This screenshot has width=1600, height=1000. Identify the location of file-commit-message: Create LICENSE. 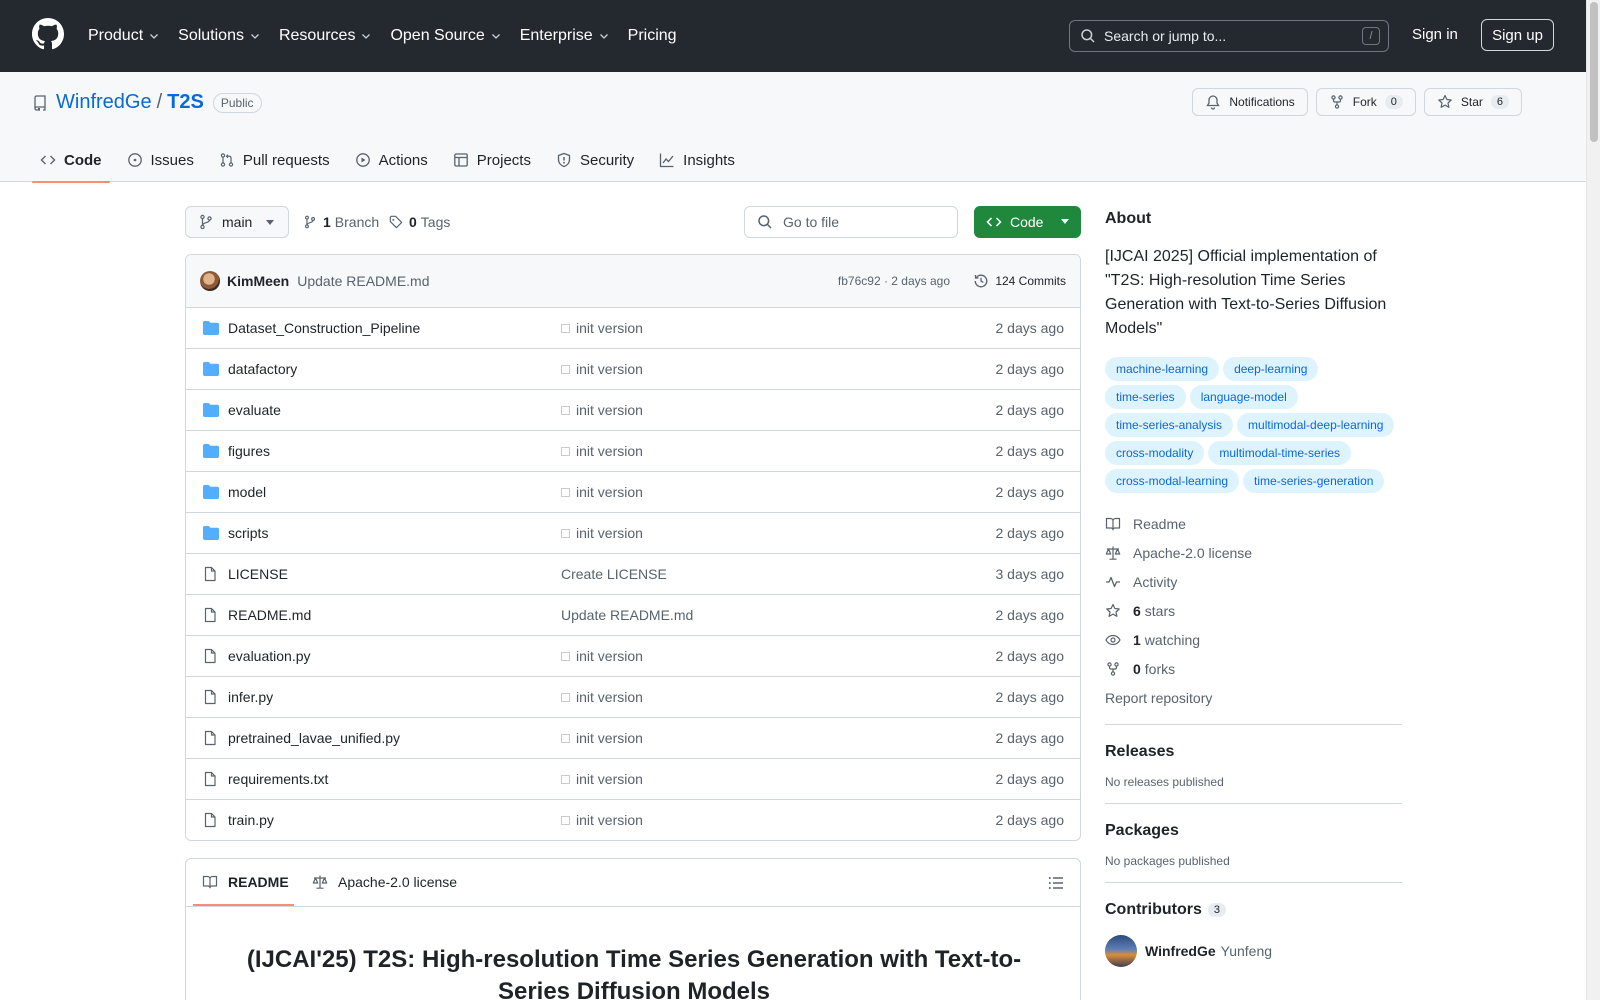
(614, 574).